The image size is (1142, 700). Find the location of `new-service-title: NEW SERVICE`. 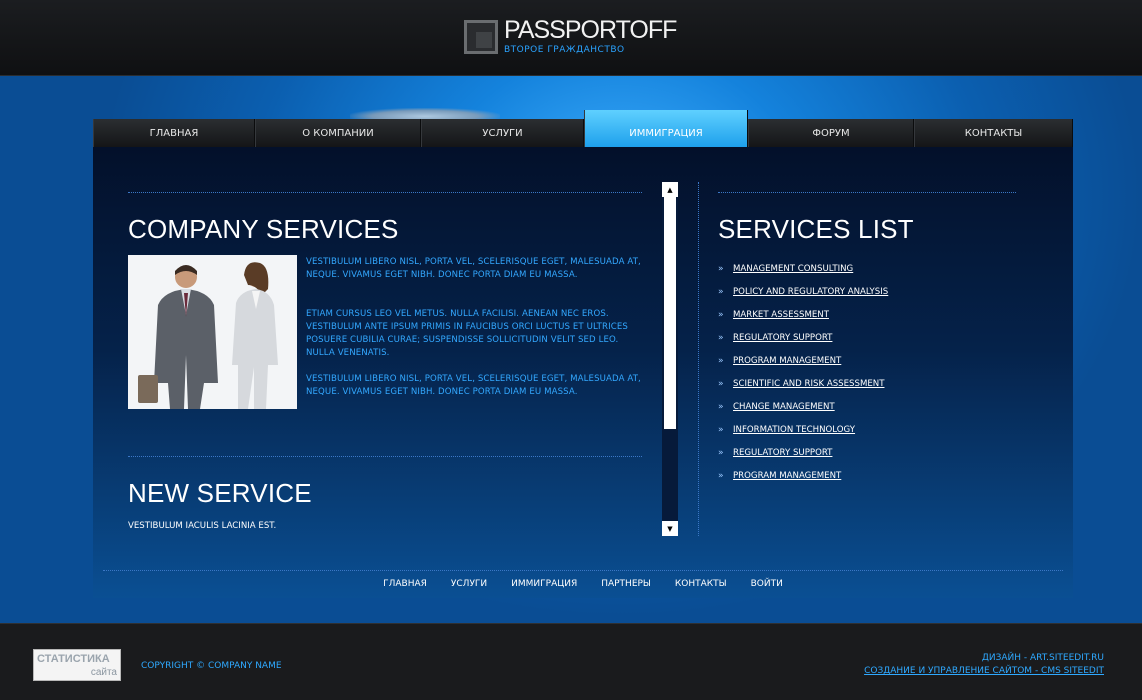

new-service-title: NEW SERVICE is located at coordinates (220, 493).